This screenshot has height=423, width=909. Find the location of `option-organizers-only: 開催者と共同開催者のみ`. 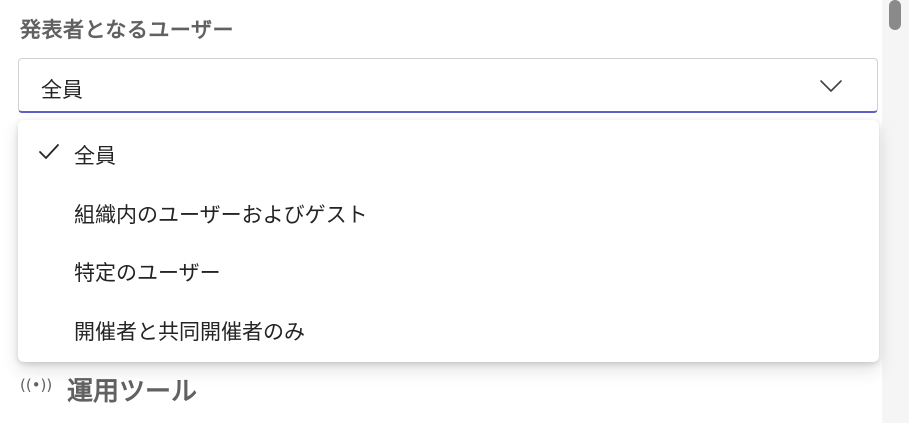

option-organizers-only: 開催者と共同開催者のみ is located at coordinates (448, 329).